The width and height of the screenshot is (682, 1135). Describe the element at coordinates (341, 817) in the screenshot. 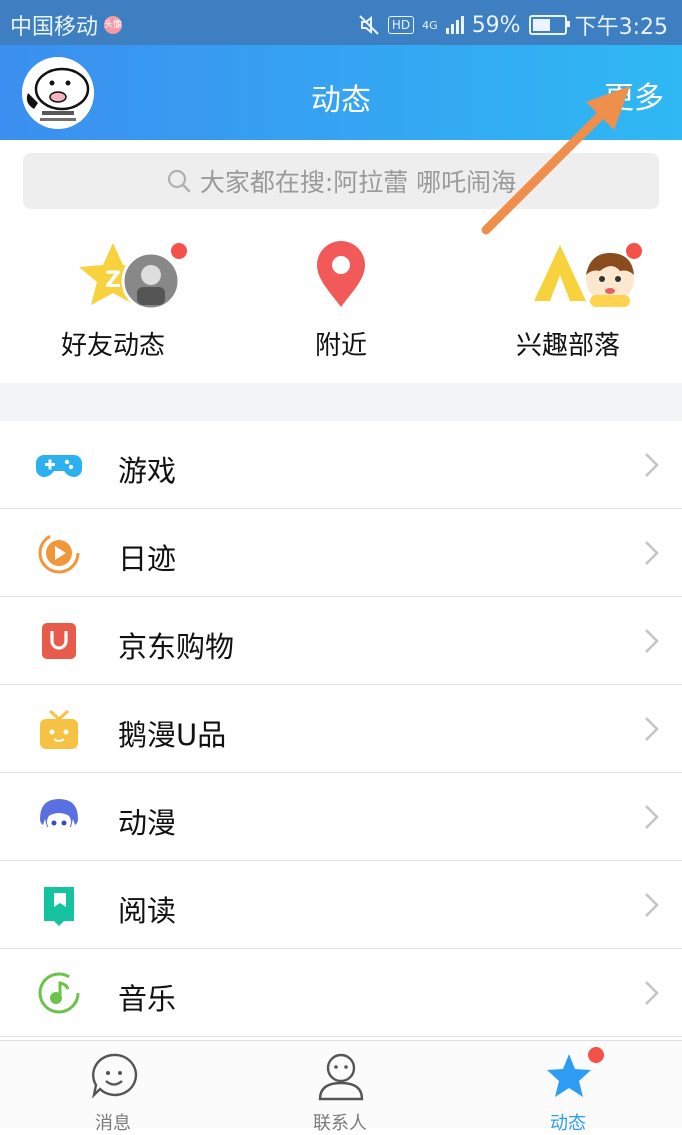

I see `list-item-anime: 动漫` at that location.